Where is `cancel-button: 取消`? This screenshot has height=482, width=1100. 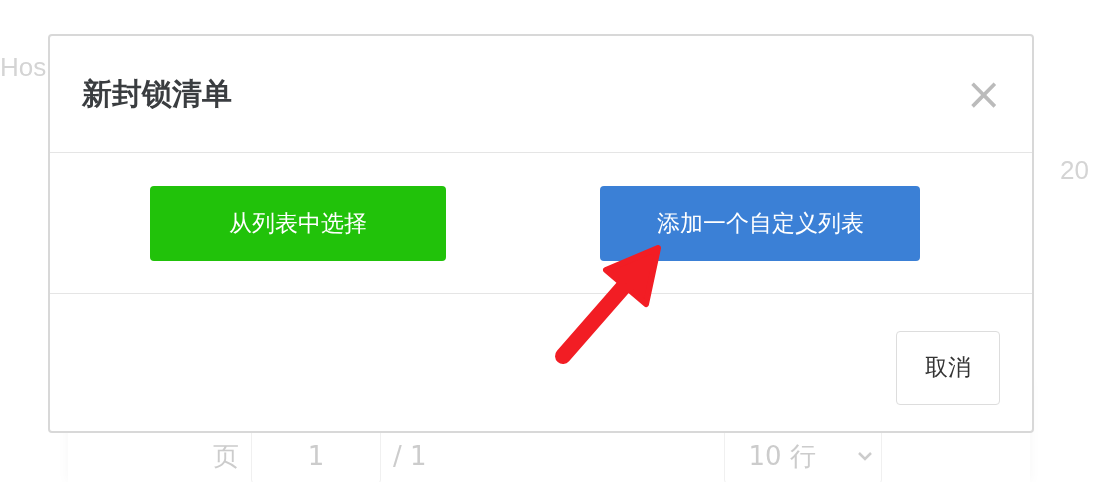
cancel-button: 取消 is located at coordinates (948, 367).